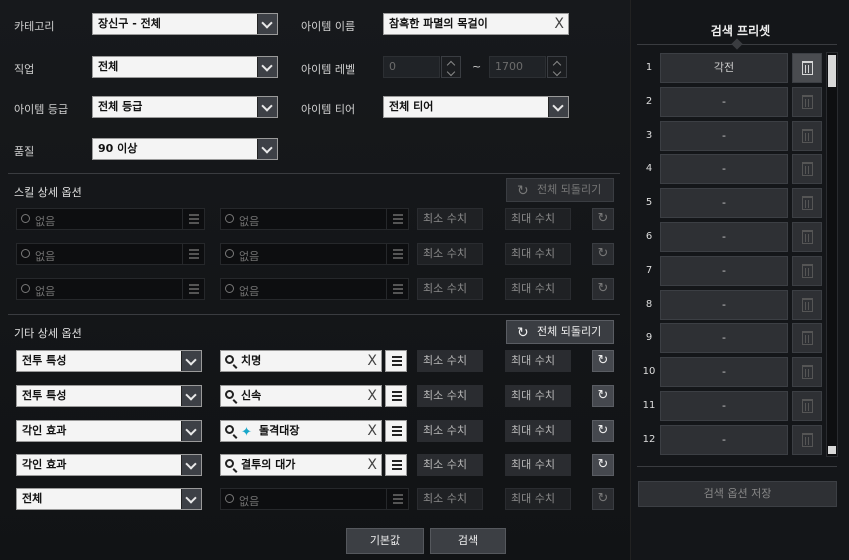 The width and height of the screenshot is (849, 560). I want to click on option-value-input: 신속 X, so click(301, 396).